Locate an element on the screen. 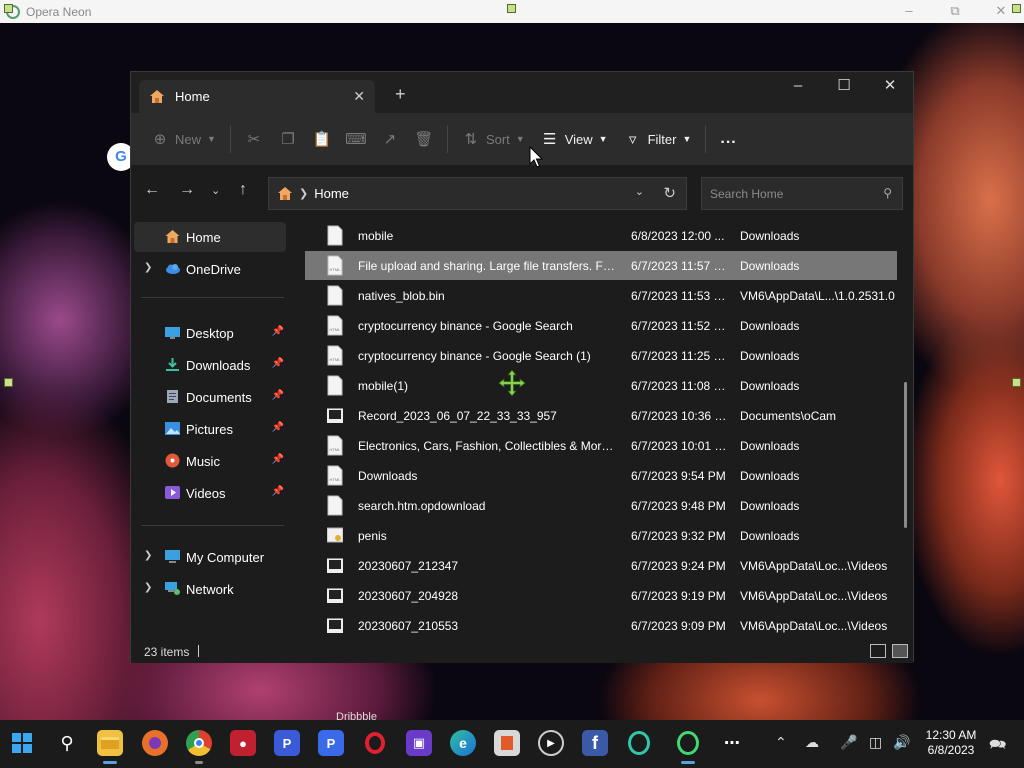 This screenshot has width=1024, height=768. opera-restore-icon: ⧉ is located at coordinates (955, 11).